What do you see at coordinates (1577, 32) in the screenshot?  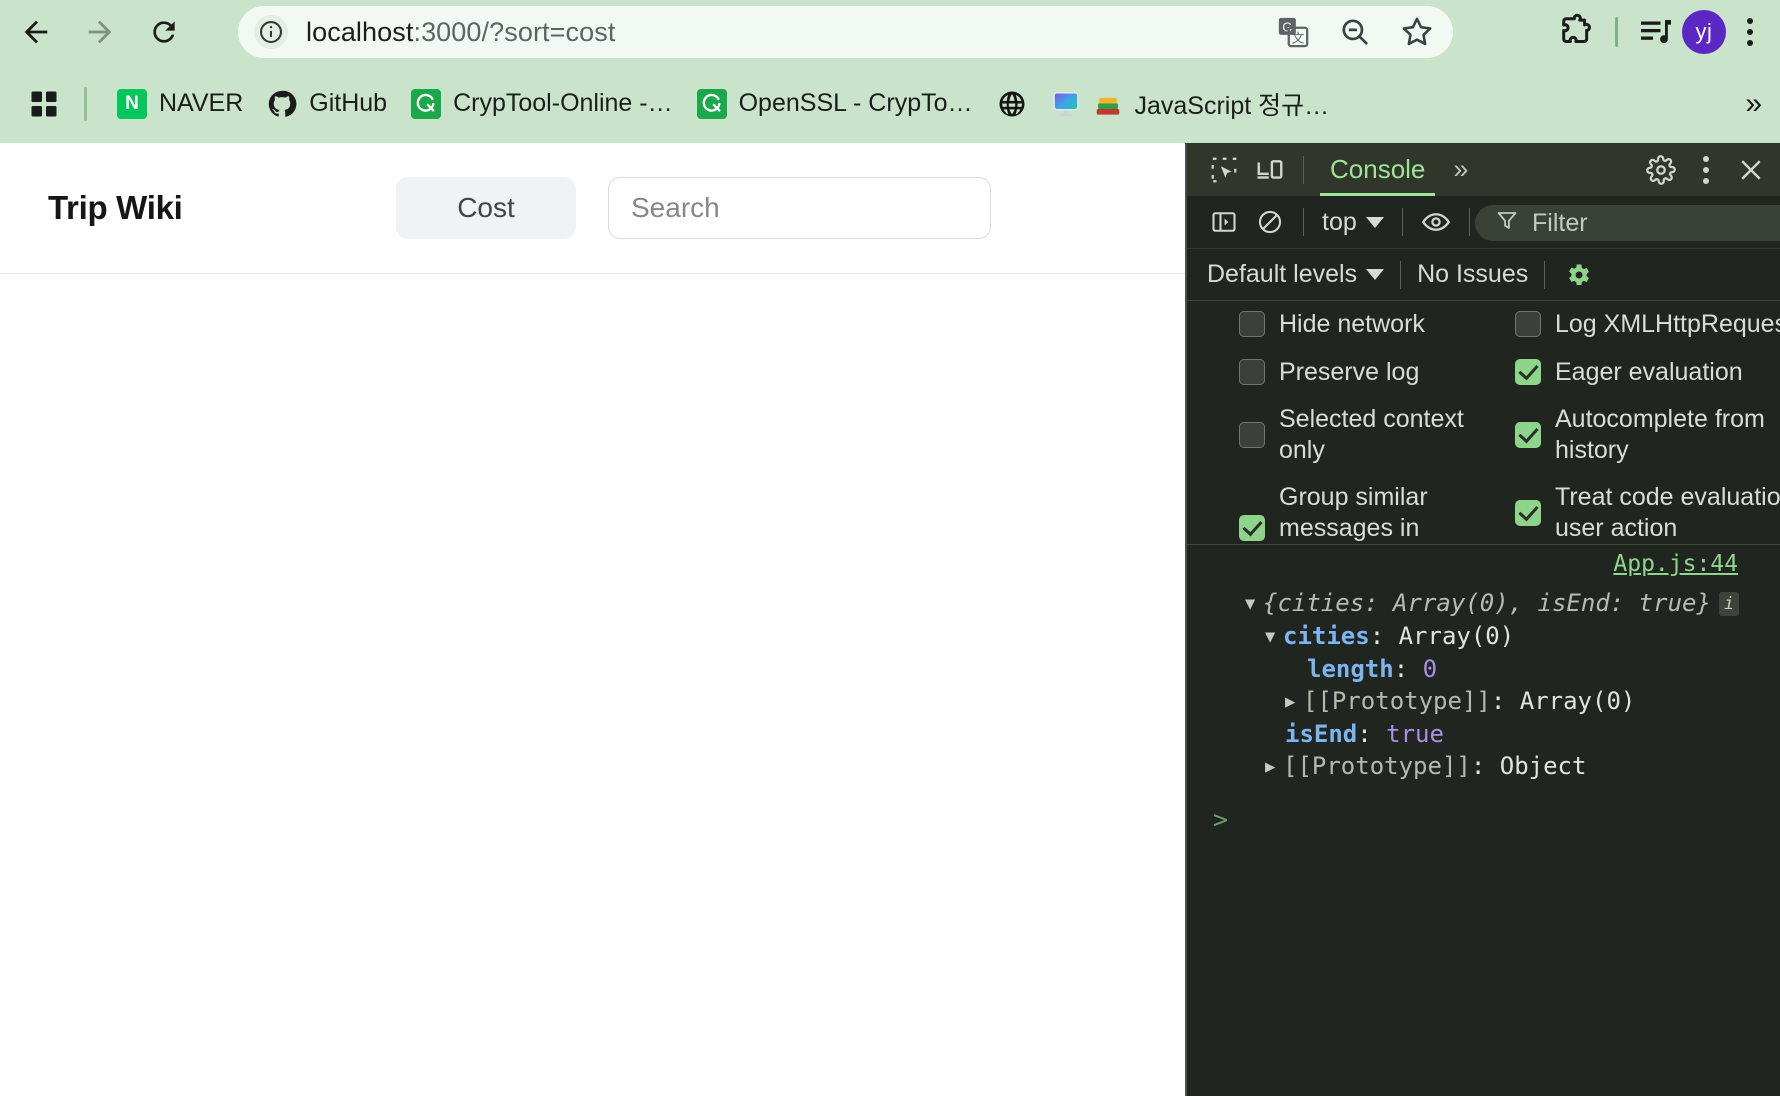 I see `extensions-icon` at bounding box center [1577, 32].